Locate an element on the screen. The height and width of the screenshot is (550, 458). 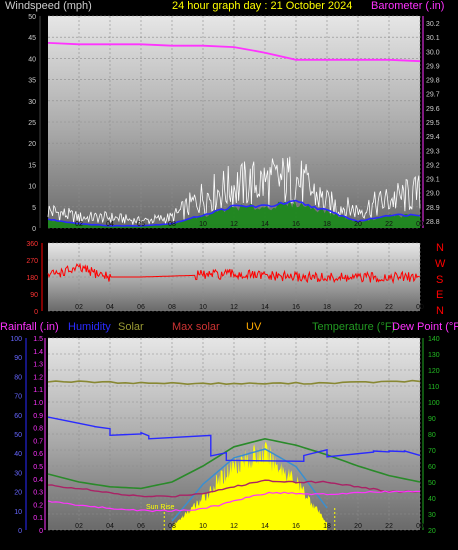
barometer-ytick-28.9: 28.9 is located at coordinates (433, 208).